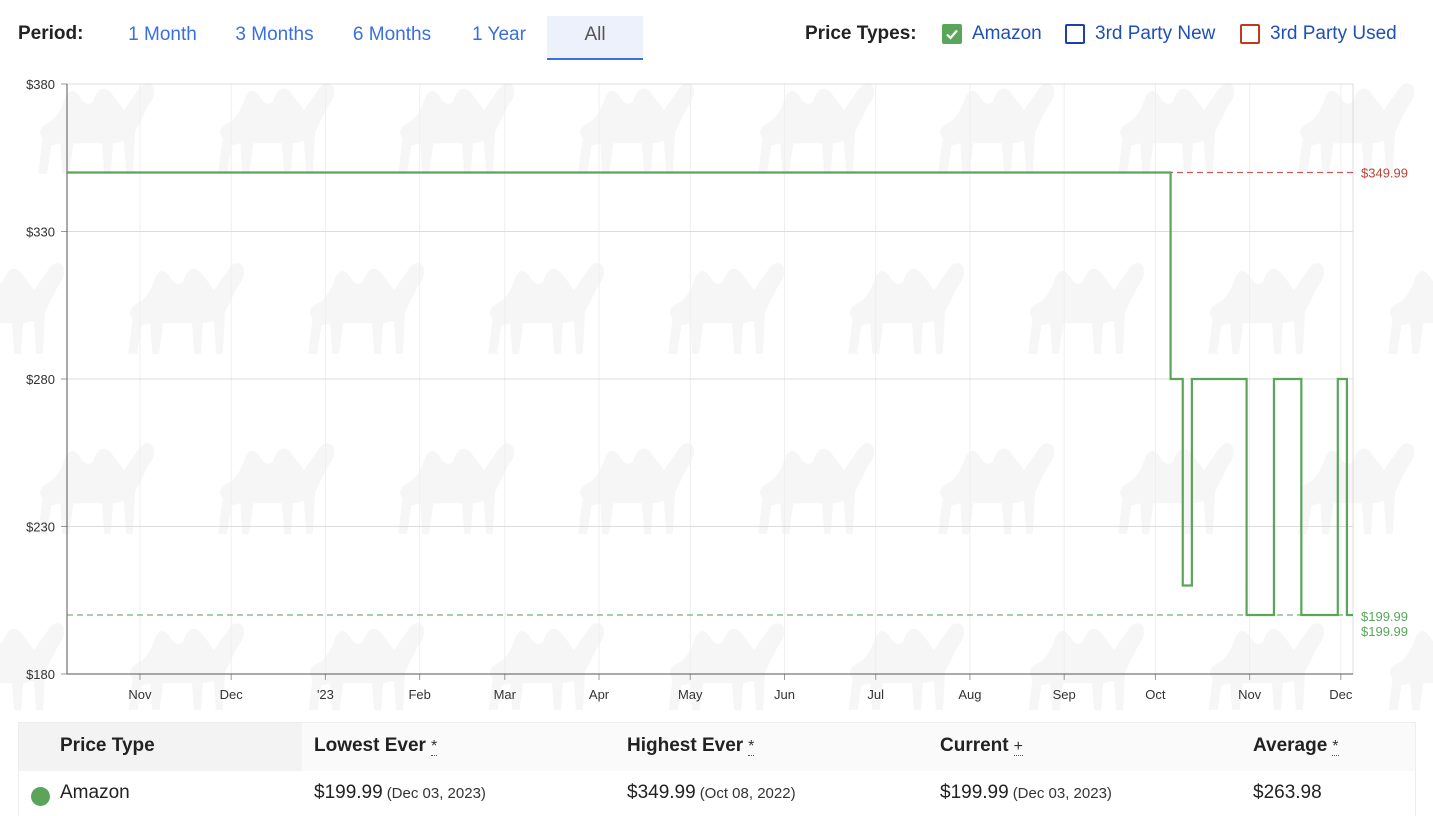 The image size is (1433, 816). Describe the element at coordinates (599, 694) in the screenshot. I see `x-tick-label: Apr` at that location.